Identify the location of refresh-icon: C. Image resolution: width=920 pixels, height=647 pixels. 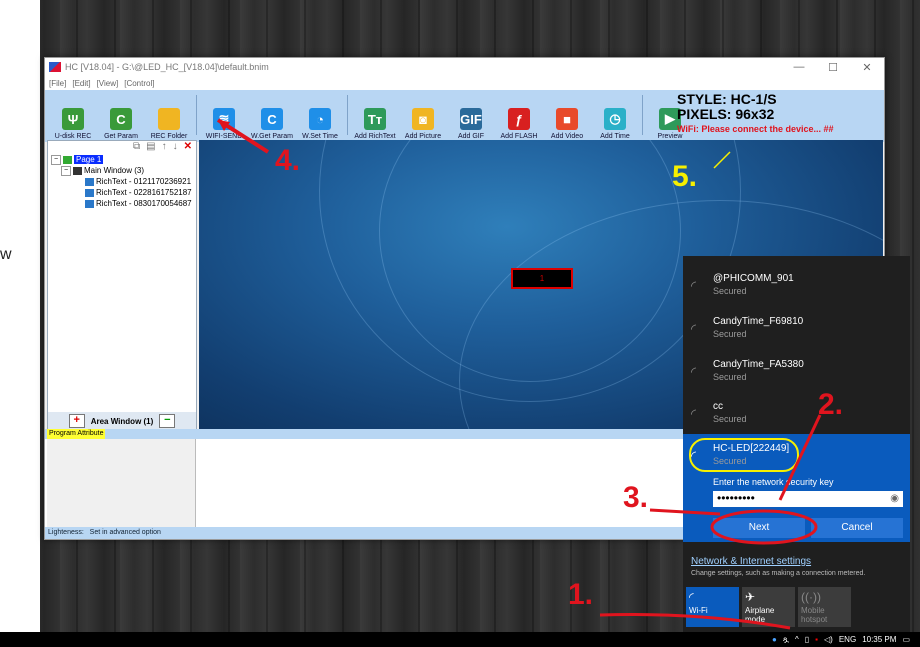
(272, 119).